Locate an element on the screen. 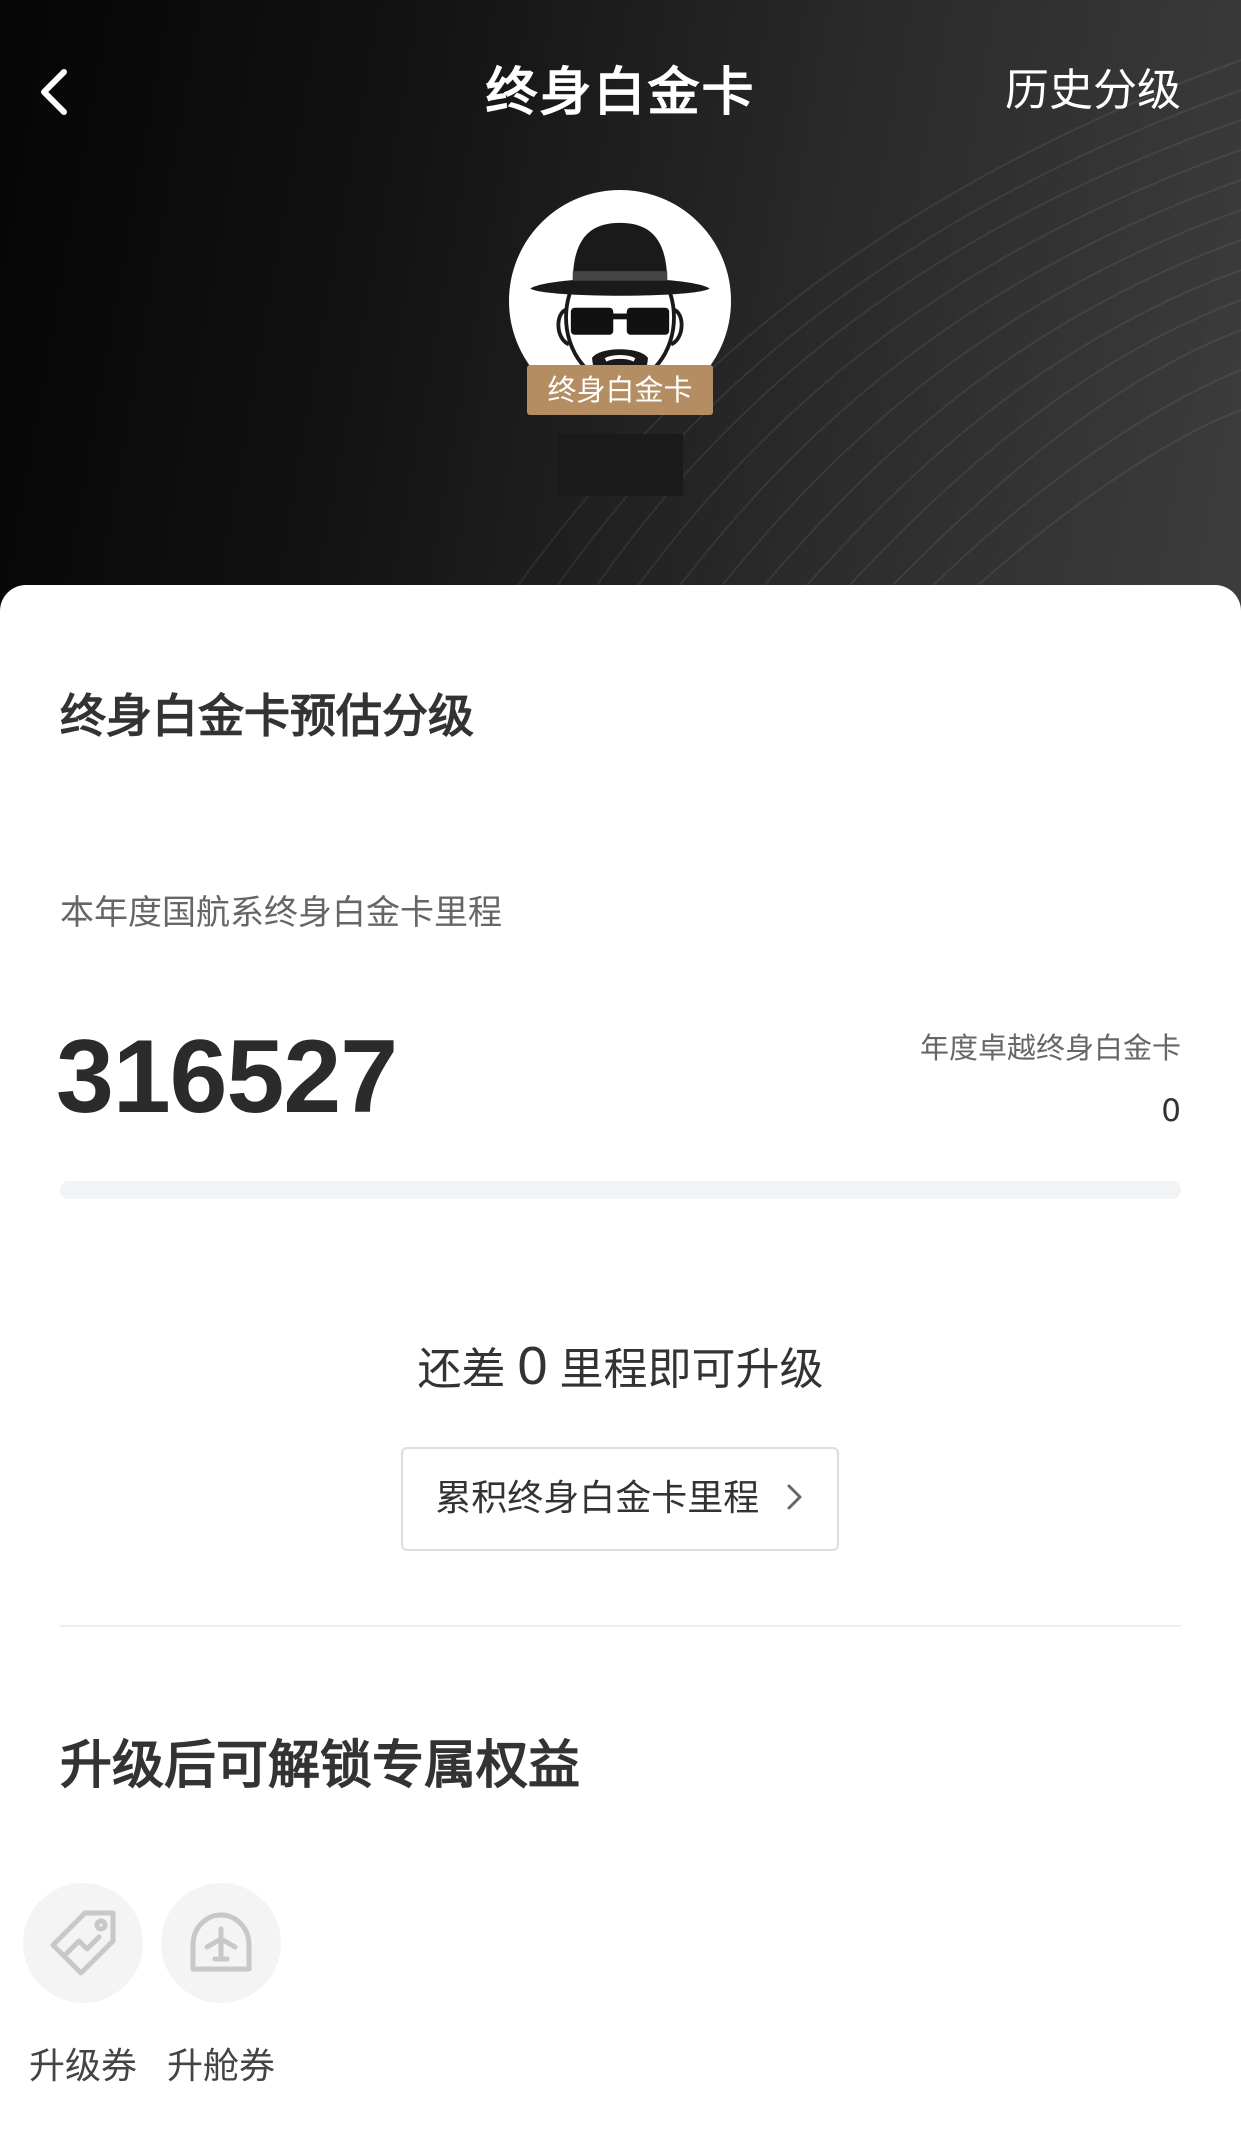 The width and height of the screenshot is (1241, 2133). benefit-label: 升舱券 is located at coordinates (220, 2066).